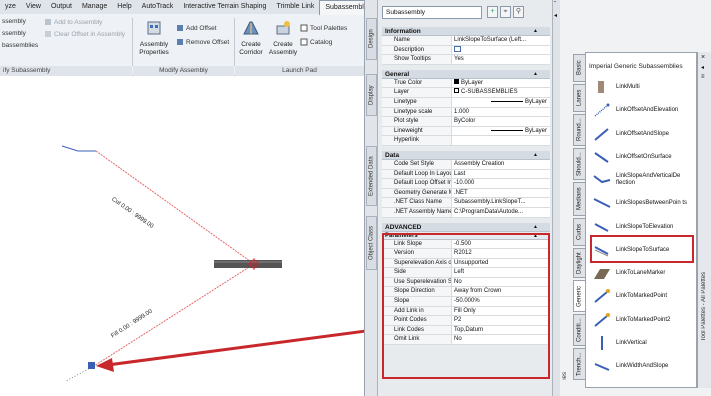 This screenshot has width=711, height=396. I want to click on tab-manage: Manage, so click(94, 7).